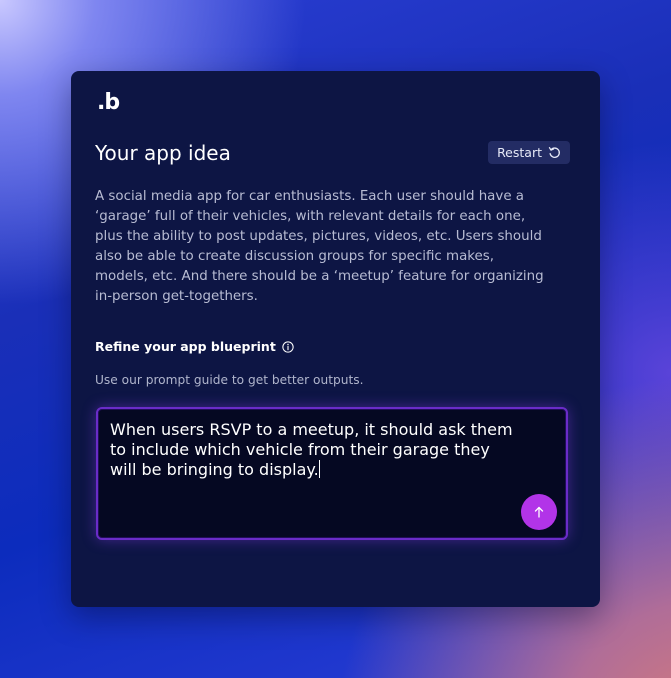 The image size is (671, 678). What do you see at coordinates (288, 347) in the screenshot?
I see `info-icon` at bounding box center [288, 347].